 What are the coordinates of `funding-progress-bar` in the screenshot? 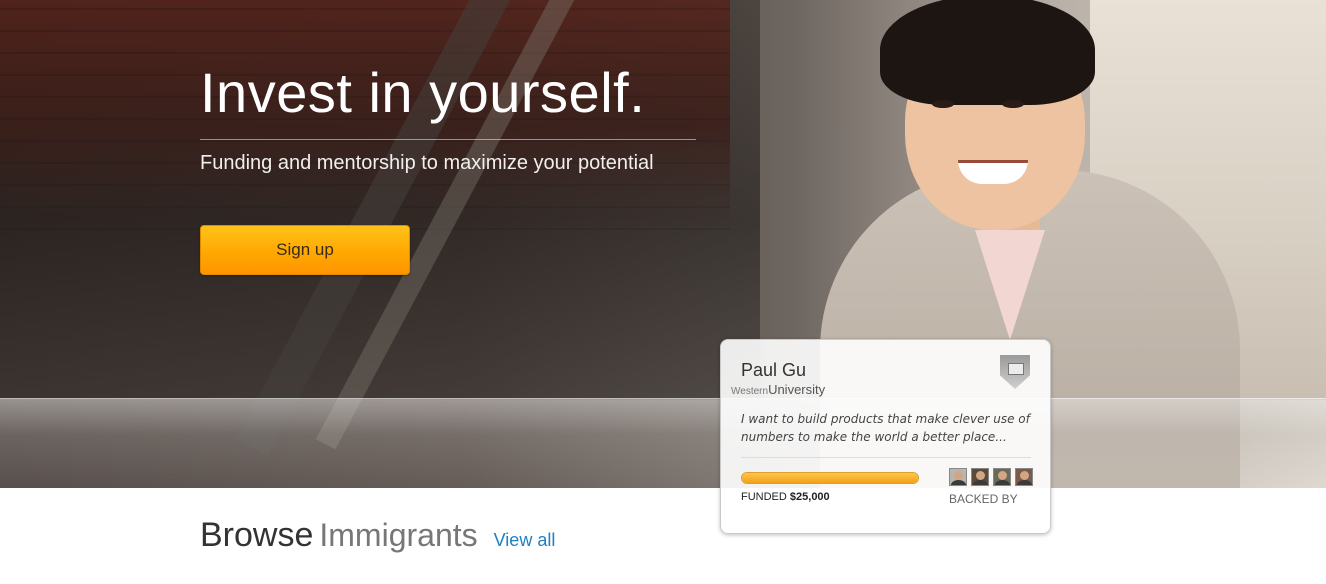 It's located at (830, 478).